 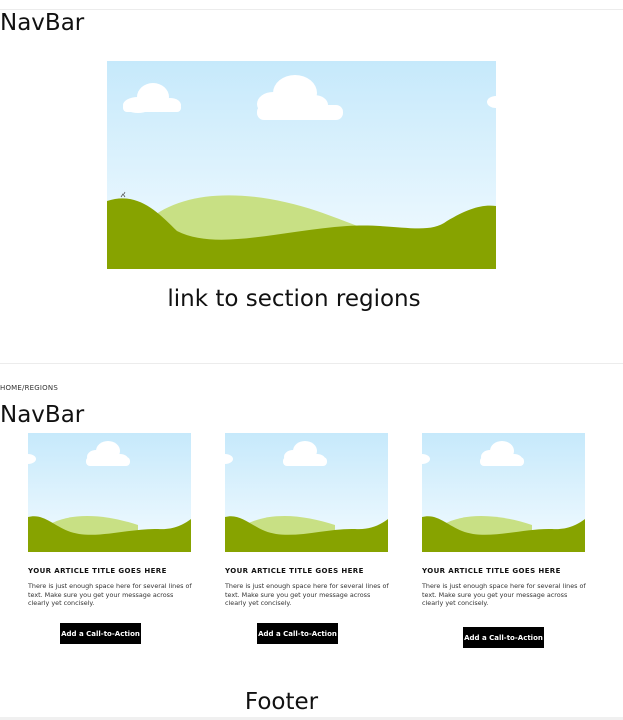 What do you see at coordinates (42, 415) in the screenshot?
I see `second-navbar: NavBar` at bounding box center [42, 415].